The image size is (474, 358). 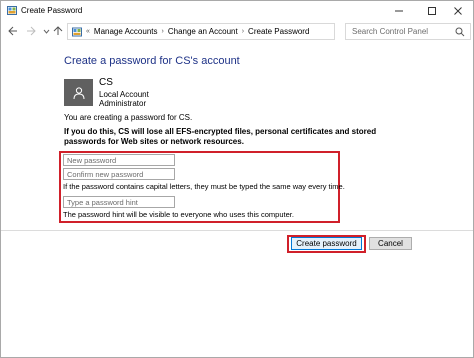 I want to click on forward-button, so click(x=31, y=31).